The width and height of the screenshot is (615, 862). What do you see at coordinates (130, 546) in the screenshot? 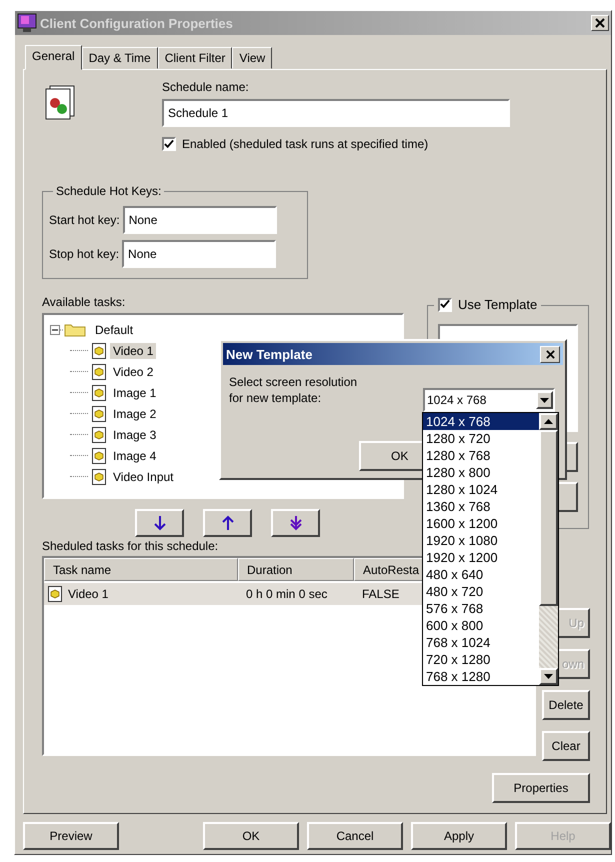
I see `section-label: Sheduled tasks for this schedule:` at bounding box center [130, 546].